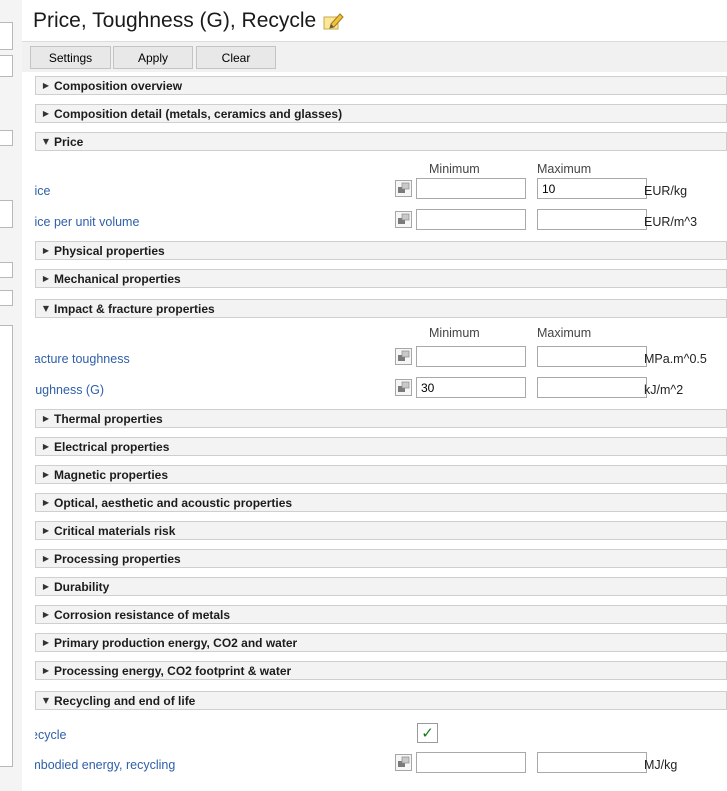  What do you see at coordinates (50, 735) in the screenshot?
I see `property-label-recycle: Recycle` at bounding box center [50, 735].